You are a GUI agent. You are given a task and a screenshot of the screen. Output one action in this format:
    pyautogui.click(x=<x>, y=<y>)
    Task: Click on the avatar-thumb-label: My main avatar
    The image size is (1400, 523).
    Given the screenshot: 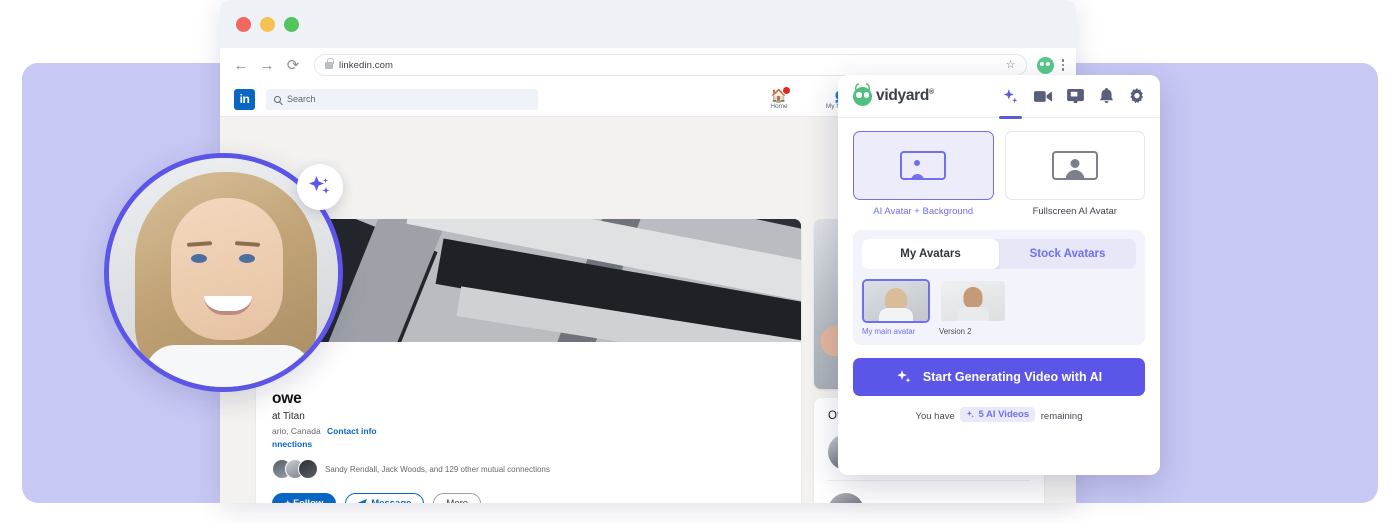 What is the action you would take?
    pyautogui.click(x=889, y=331)
    